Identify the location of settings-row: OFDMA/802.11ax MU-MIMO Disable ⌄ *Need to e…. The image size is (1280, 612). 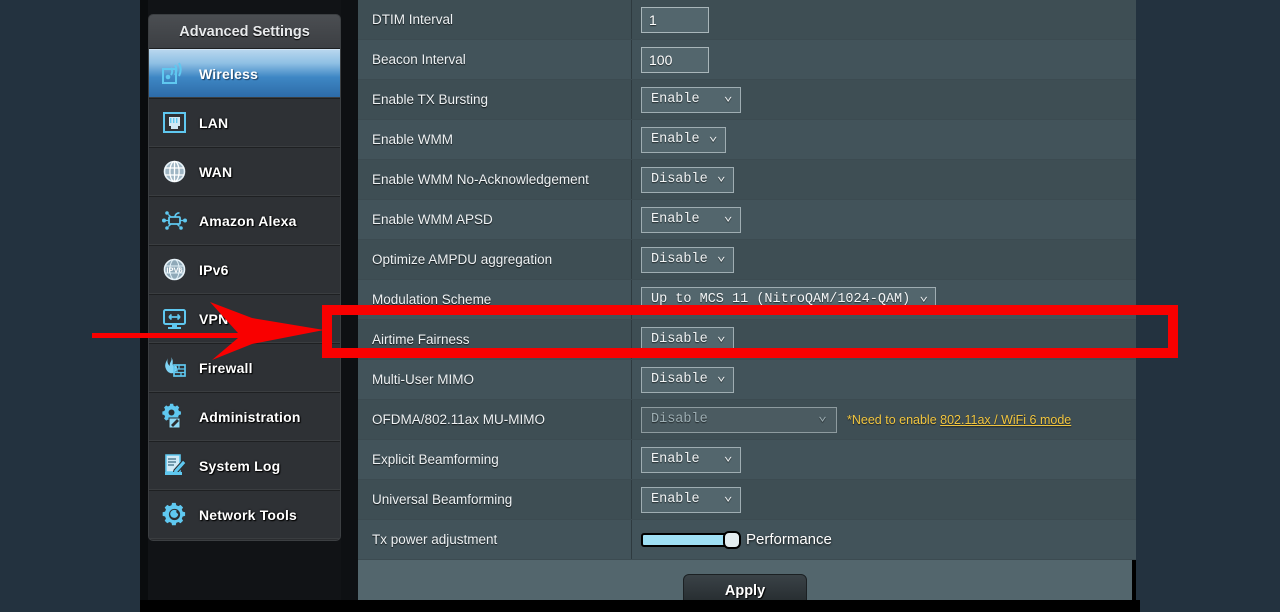
(747, 420).